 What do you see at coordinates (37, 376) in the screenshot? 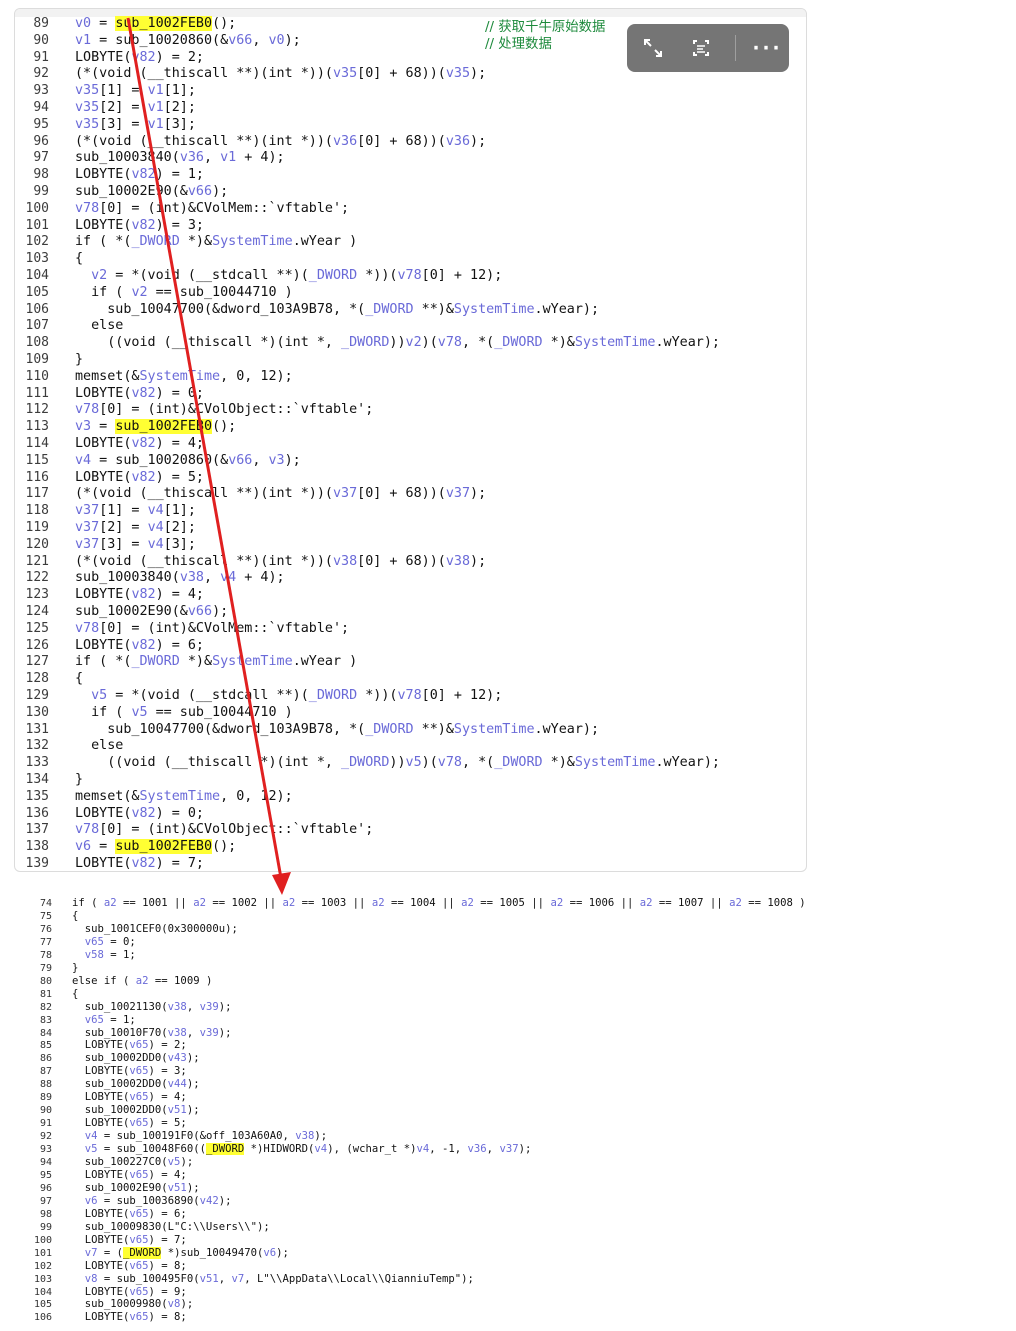
I see `line-number: 110` at bounding box center [37, 376].